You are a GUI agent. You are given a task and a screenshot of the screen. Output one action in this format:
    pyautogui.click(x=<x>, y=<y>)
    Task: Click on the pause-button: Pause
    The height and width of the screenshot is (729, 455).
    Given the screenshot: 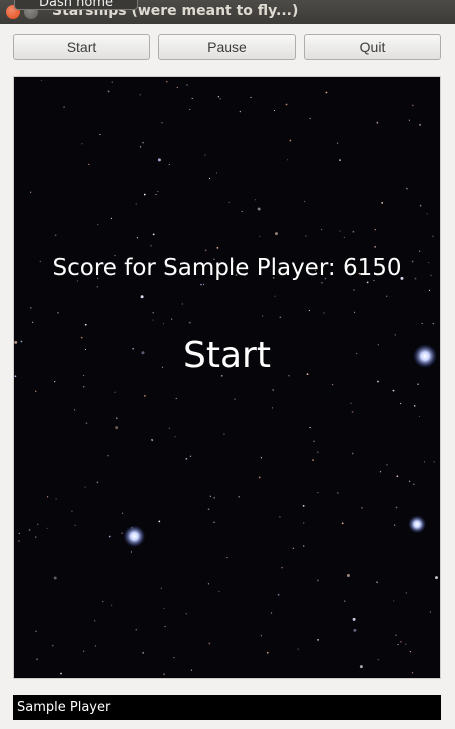 What is the action you would take?
    pyautogui.click(x=227, y=47)
    